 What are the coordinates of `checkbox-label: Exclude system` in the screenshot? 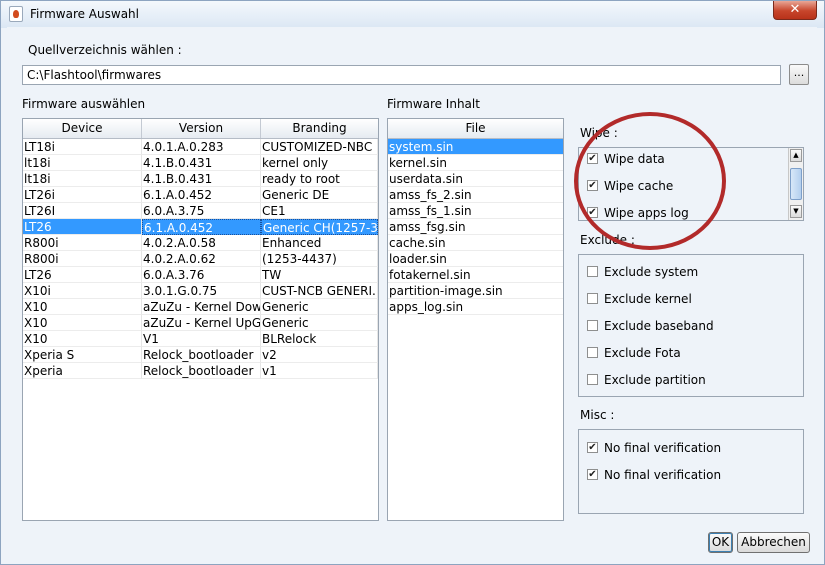 It's located at (651, 272).